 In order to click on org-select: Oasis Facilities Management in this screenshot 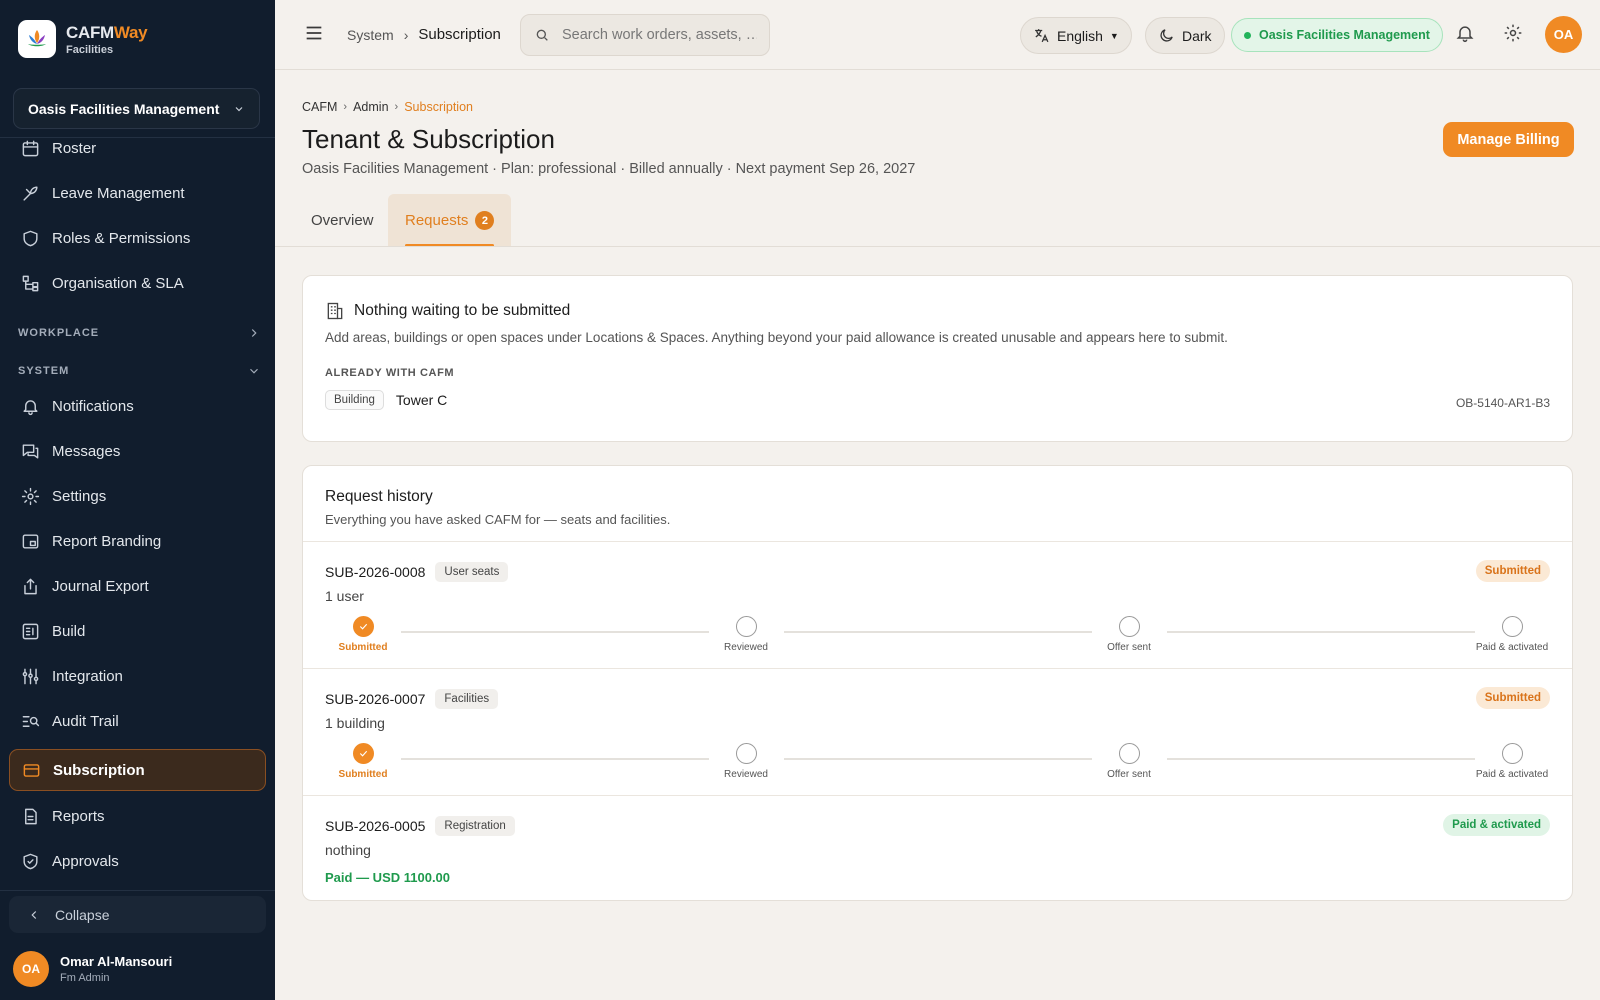, I will do `click(136, 108)`.